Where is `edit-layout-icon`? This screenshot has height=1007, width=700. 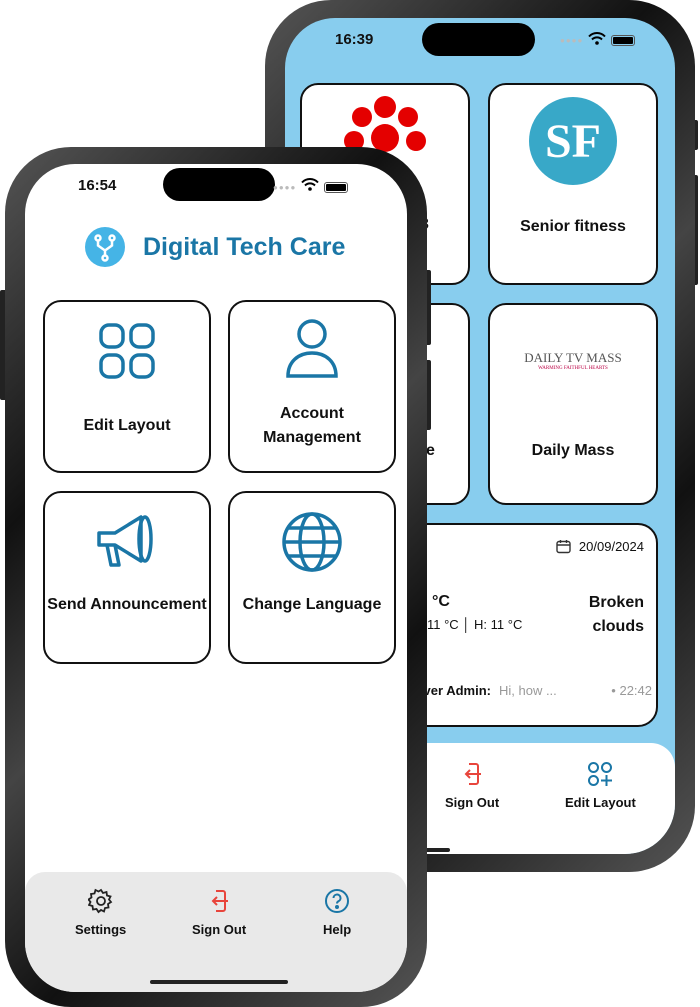
edit-layout-icon is located at coordinates (600, 774).